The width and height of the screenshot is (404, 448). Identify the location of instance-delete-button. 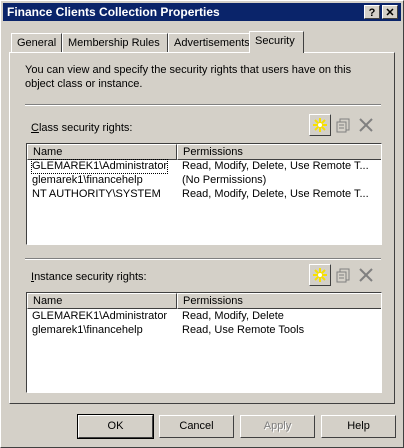
(366, 275).